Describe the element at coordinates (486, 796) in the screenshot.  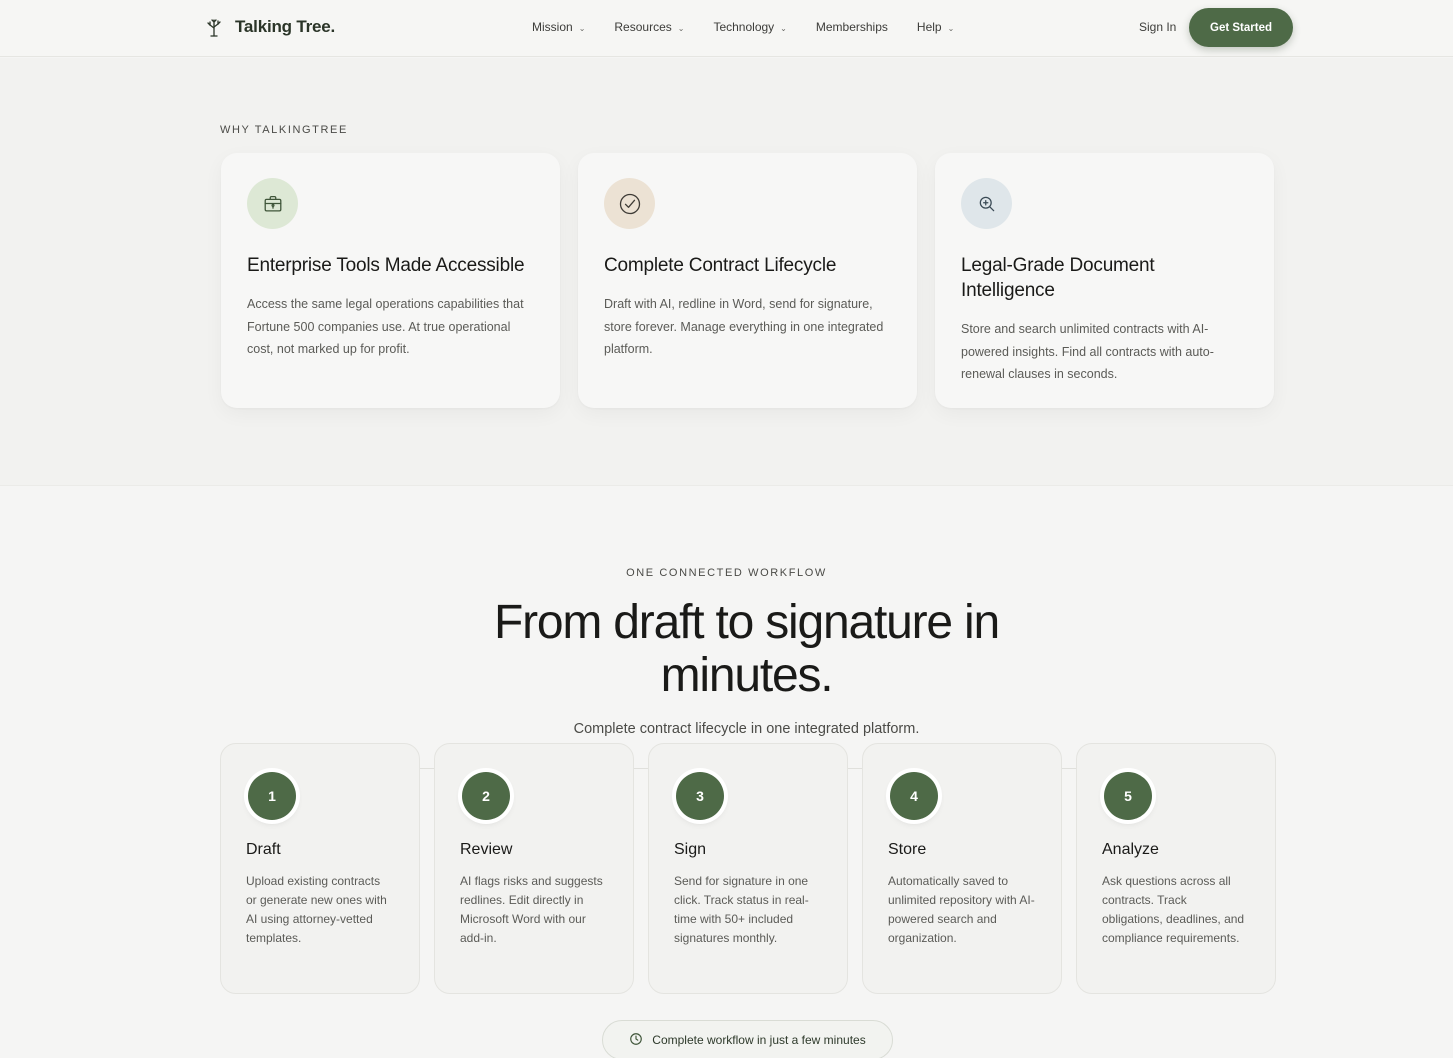
I see `step-number: 2` at that location.